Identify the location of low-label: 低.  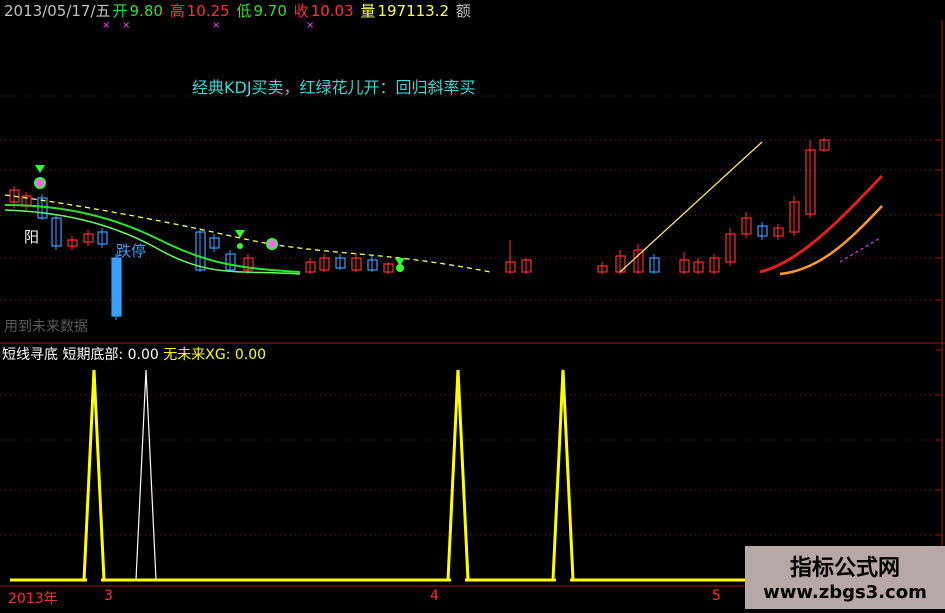
(244, 11).